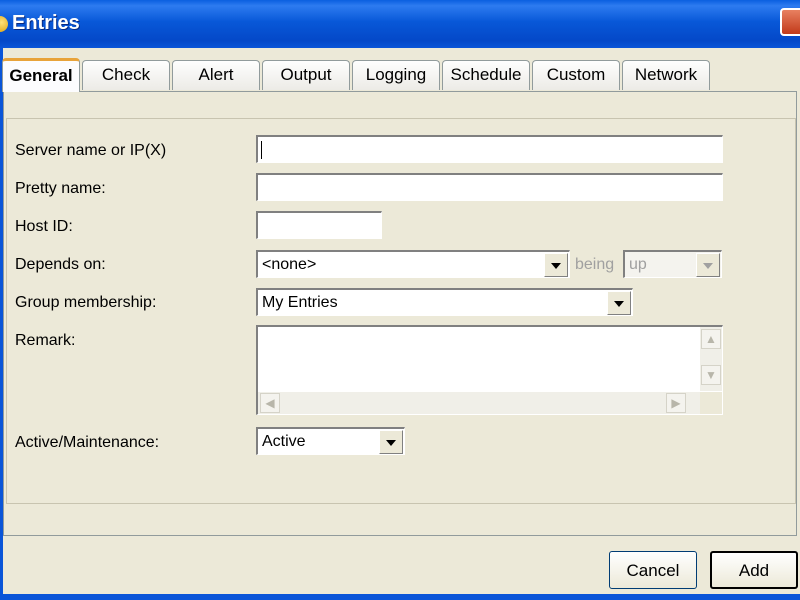  Describe the element at coordinates (284, 441) in the screenshot. I see `active-maintenance-value: Active` at that location.